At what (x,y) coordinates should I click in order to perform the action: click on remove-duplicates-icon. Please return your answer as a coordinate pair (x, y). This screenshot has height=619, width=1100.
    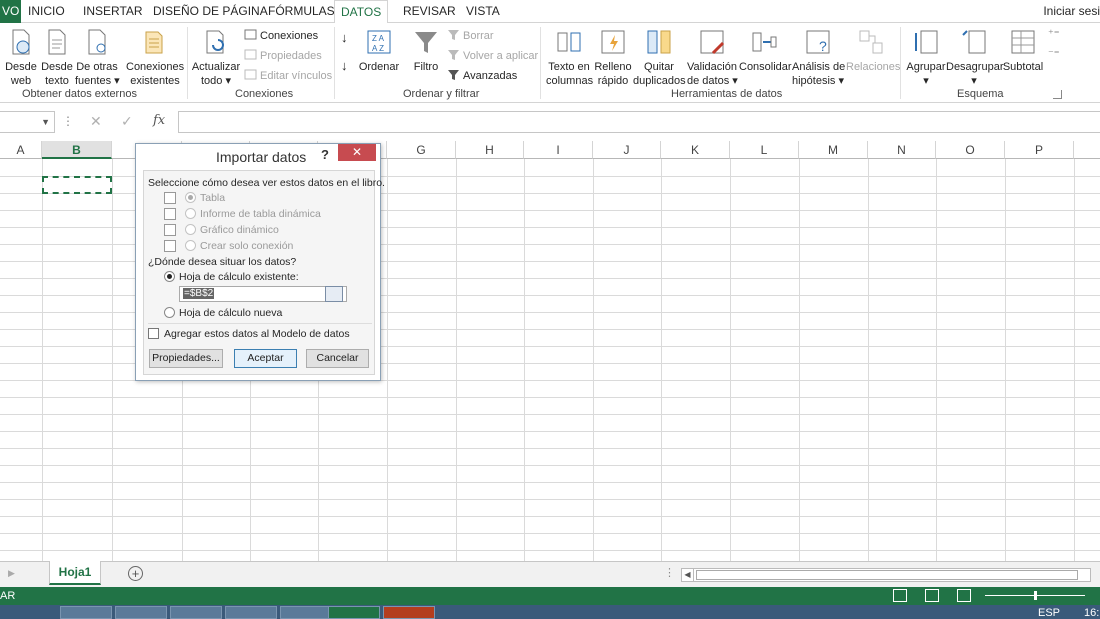
    Looking at the image, I should click on (659, 42).